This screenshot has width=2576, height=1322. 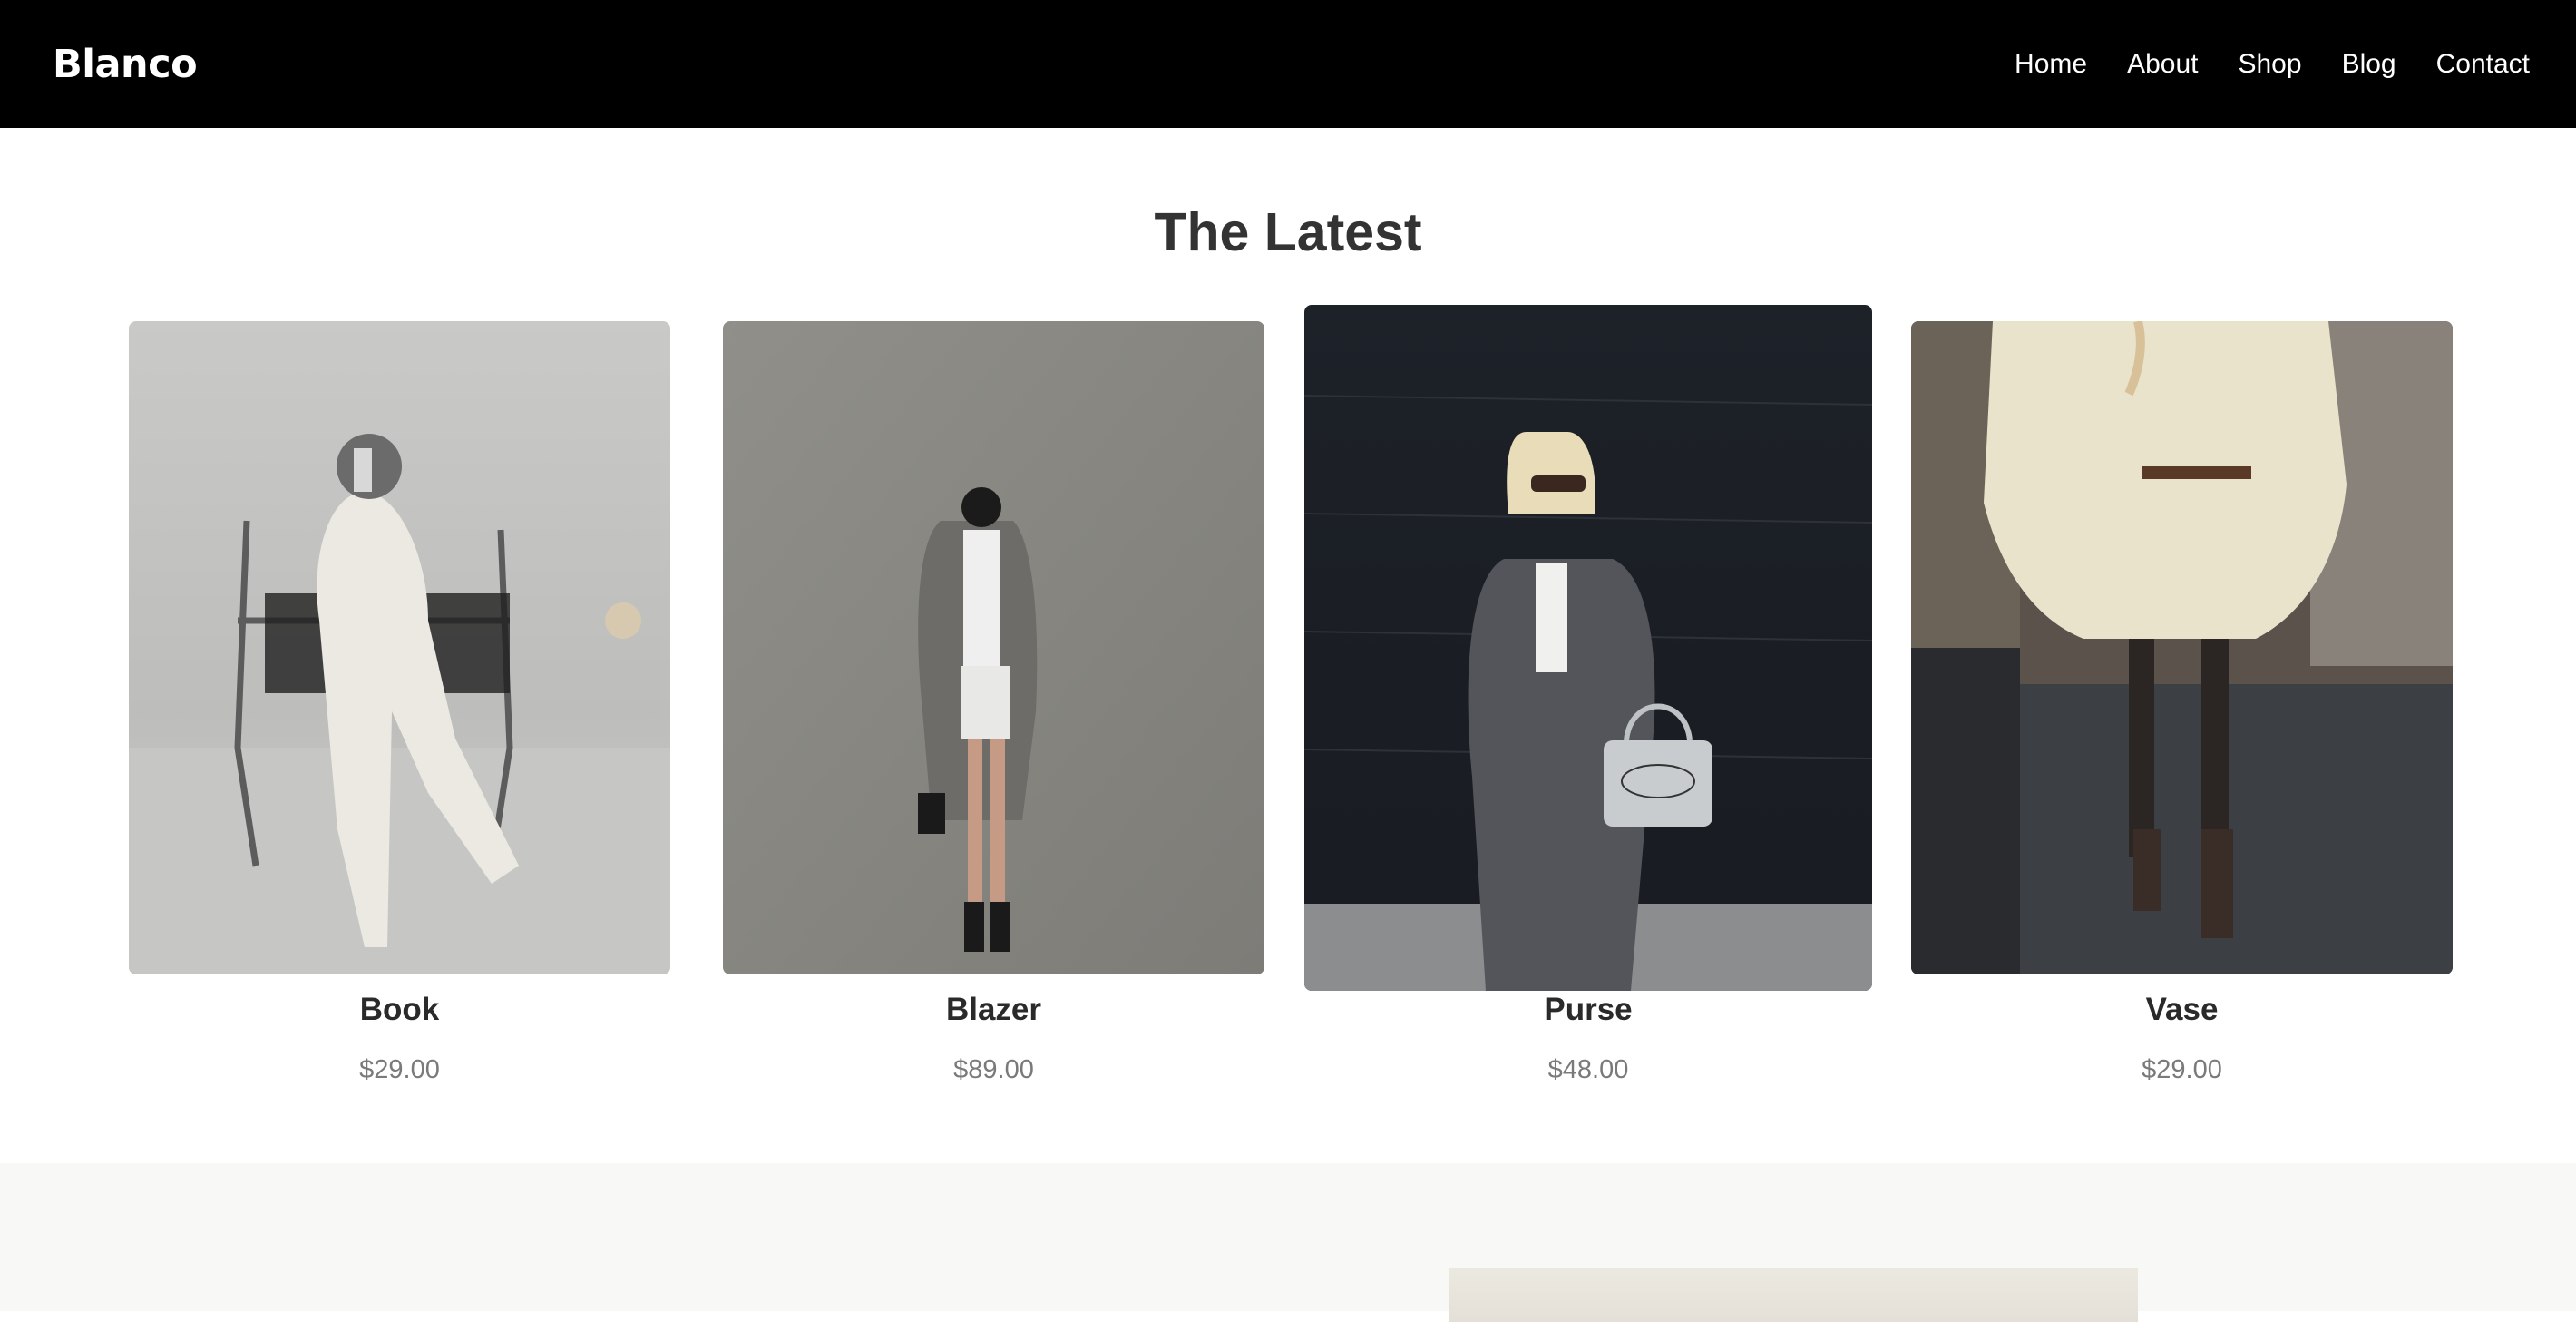 What do you see at coordinates (2369, 64) in the screenshot?
I see `nav-blog-link: Blog` at bounding box center [2369, 64].